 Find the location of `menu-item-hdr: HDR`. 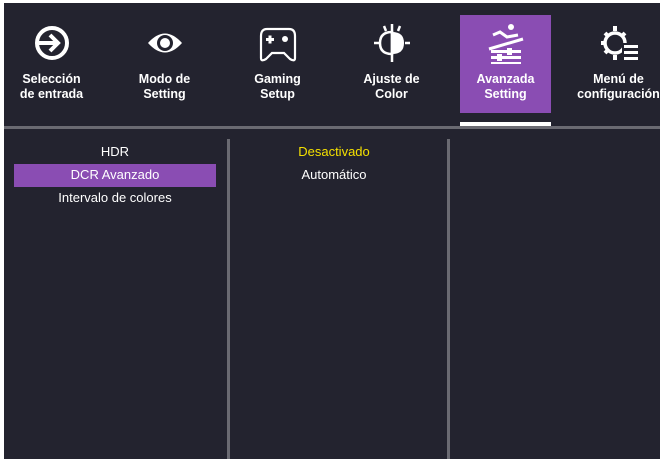

menu-item-hdr: HDR is located at coordinates (115, 152).